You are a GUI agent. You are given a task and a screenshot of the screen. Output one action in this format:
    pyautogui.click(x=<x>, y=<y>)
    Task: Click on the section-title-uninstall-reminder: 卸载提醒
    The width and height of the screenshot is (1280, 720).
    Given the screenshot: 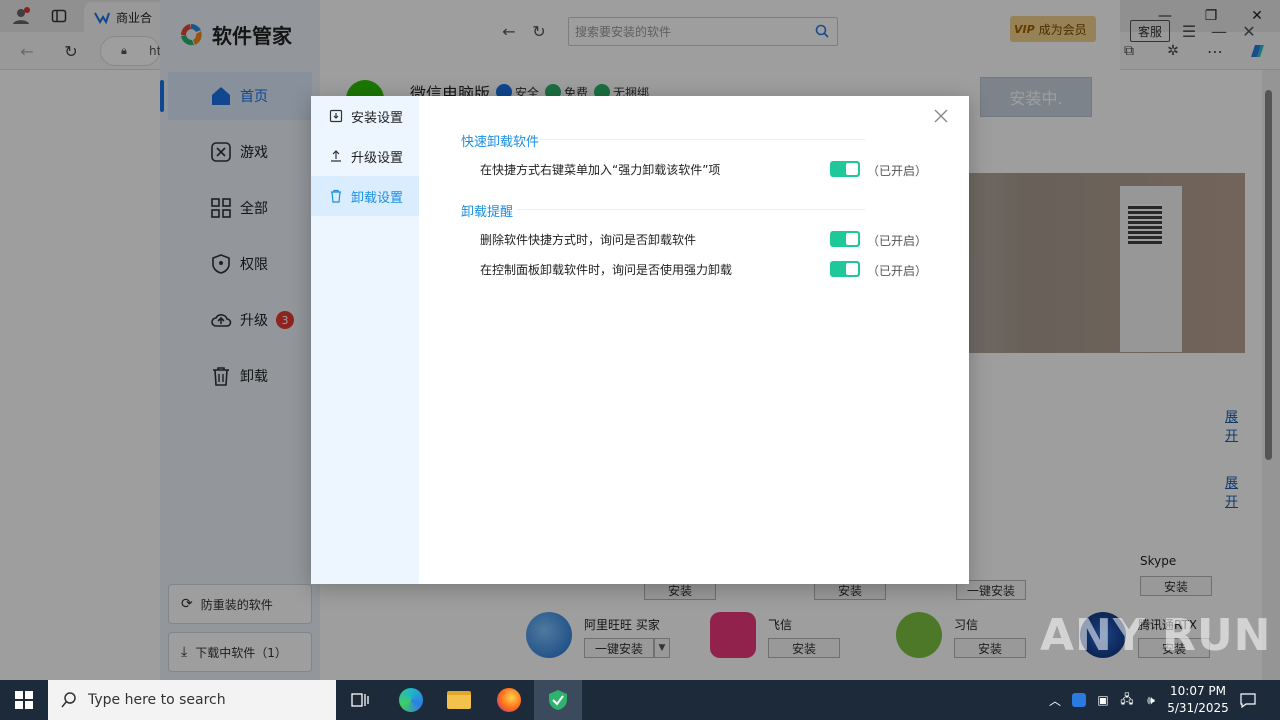 What is the action you would take?
    pyautogui.click(x=487, y=212)
    